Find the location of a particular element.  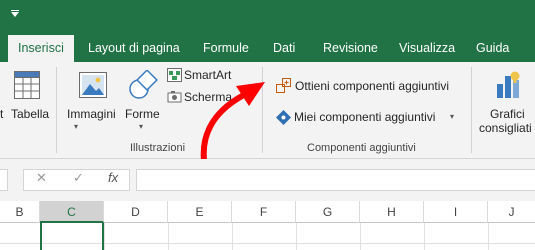

name-box is located at coordinates (4, 180).